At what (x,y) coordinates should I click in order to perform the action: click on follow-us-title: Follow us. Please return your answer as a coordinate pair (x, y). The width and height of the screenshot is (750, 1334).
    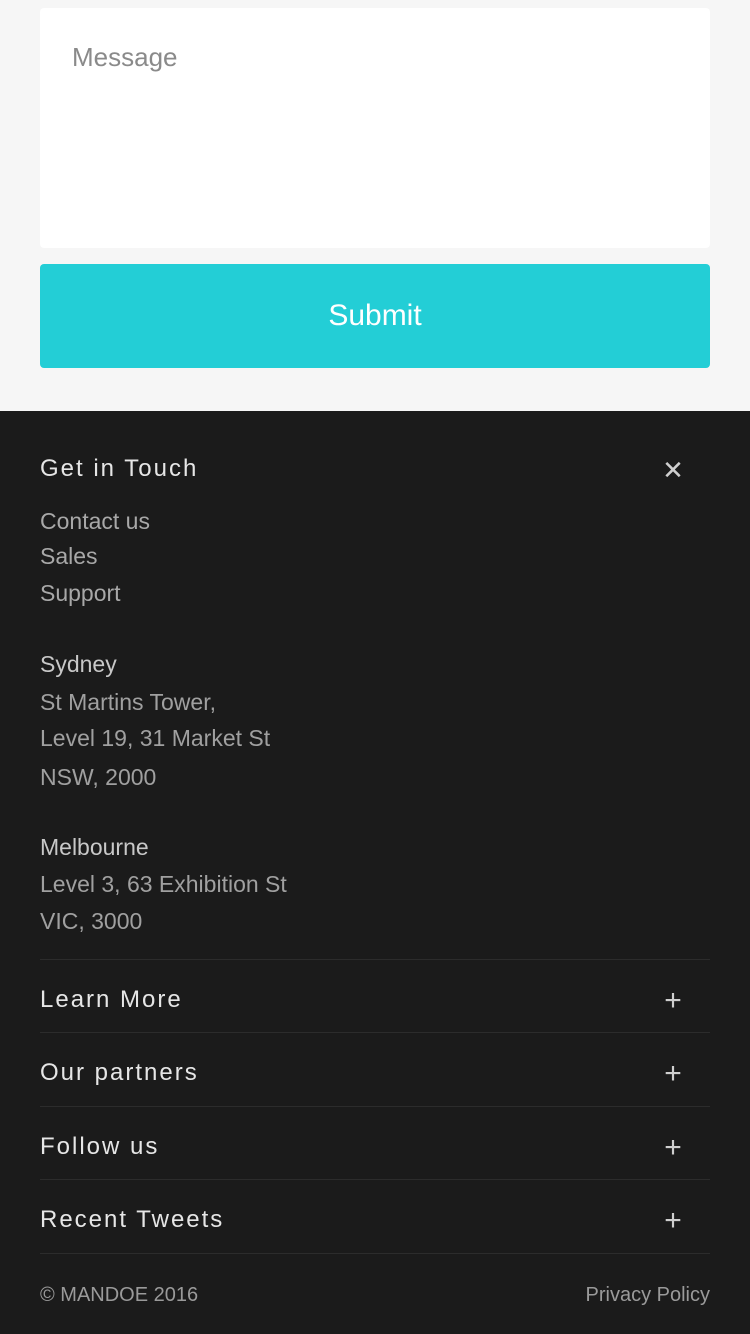
    Looking at the image, I should click on (100, 1146).